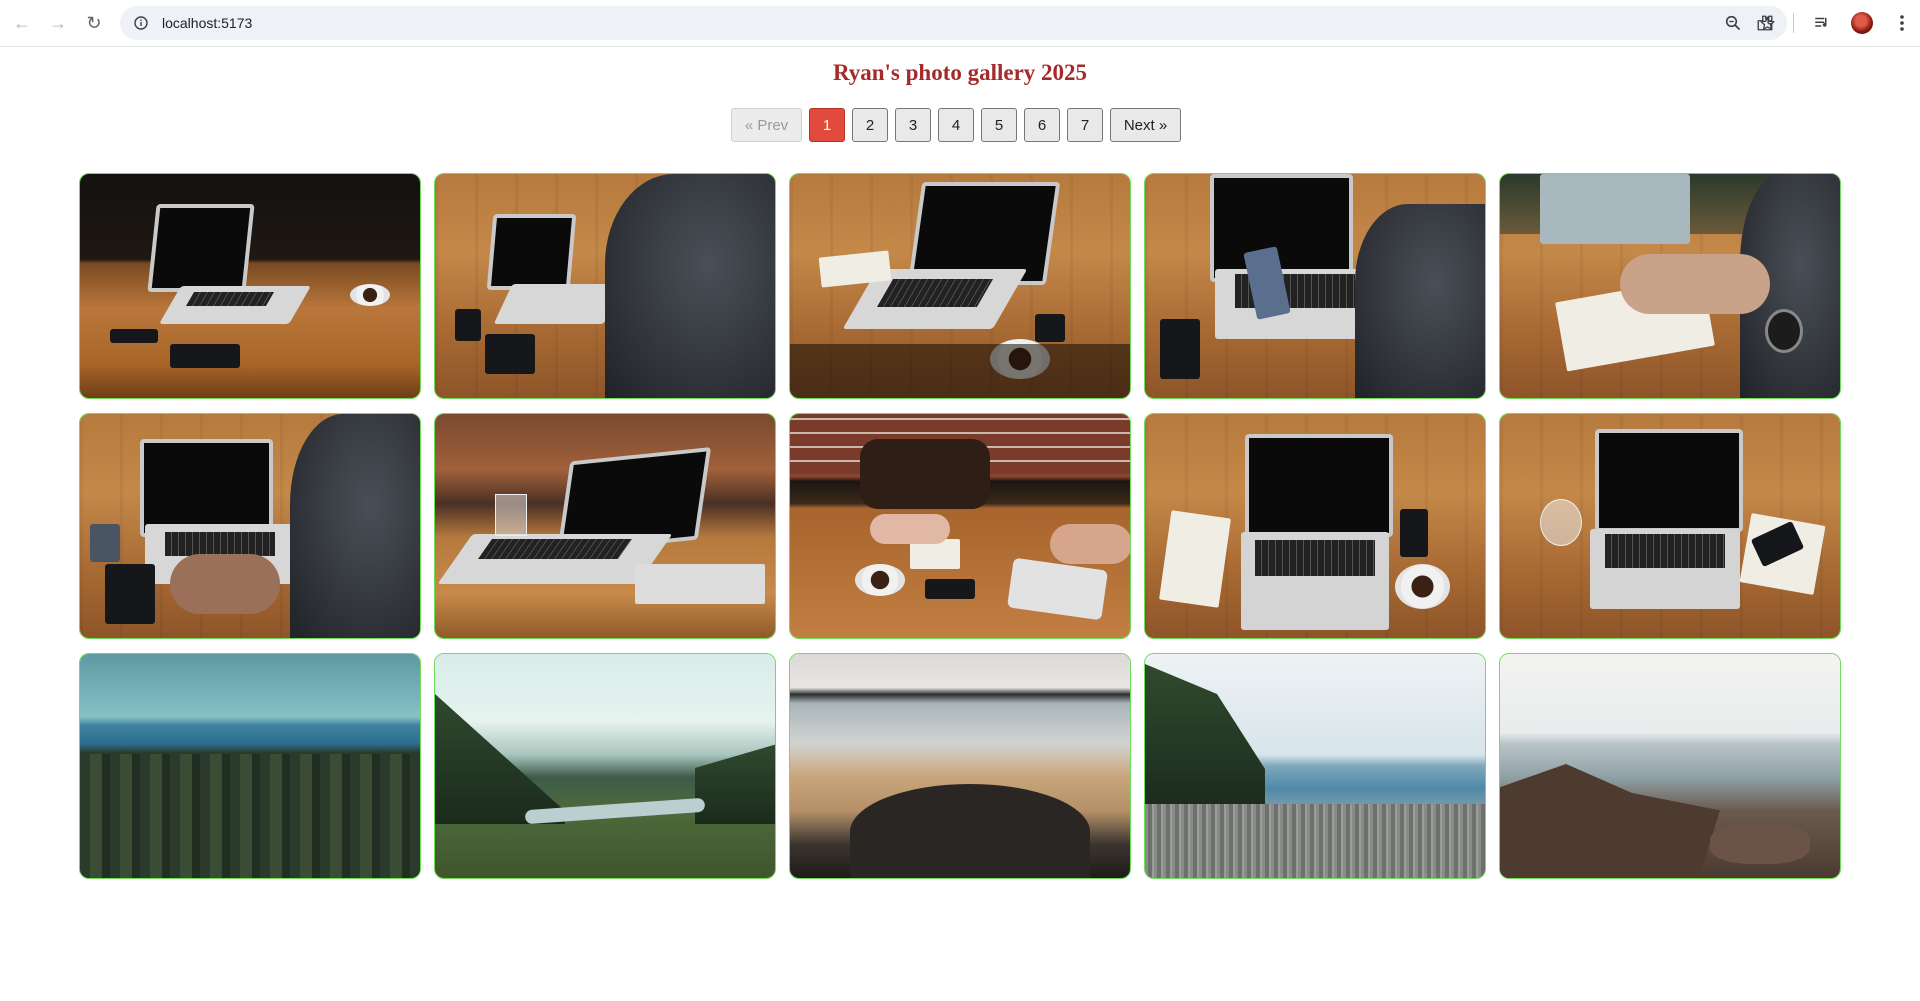 This screenshot has width=1920, height=1001. What do you see at coordinates (207, 23) in the screenshot?
I see `url-text: localhost:5173` at bounding box center [207, 23].